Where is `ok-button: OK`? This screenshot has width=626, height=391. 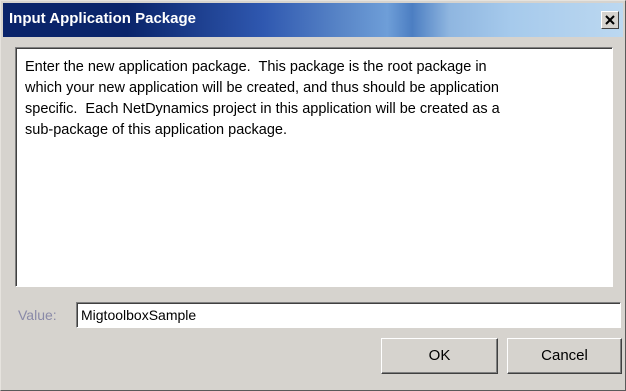 ok-button: OK is located at coordinates (439, 356).